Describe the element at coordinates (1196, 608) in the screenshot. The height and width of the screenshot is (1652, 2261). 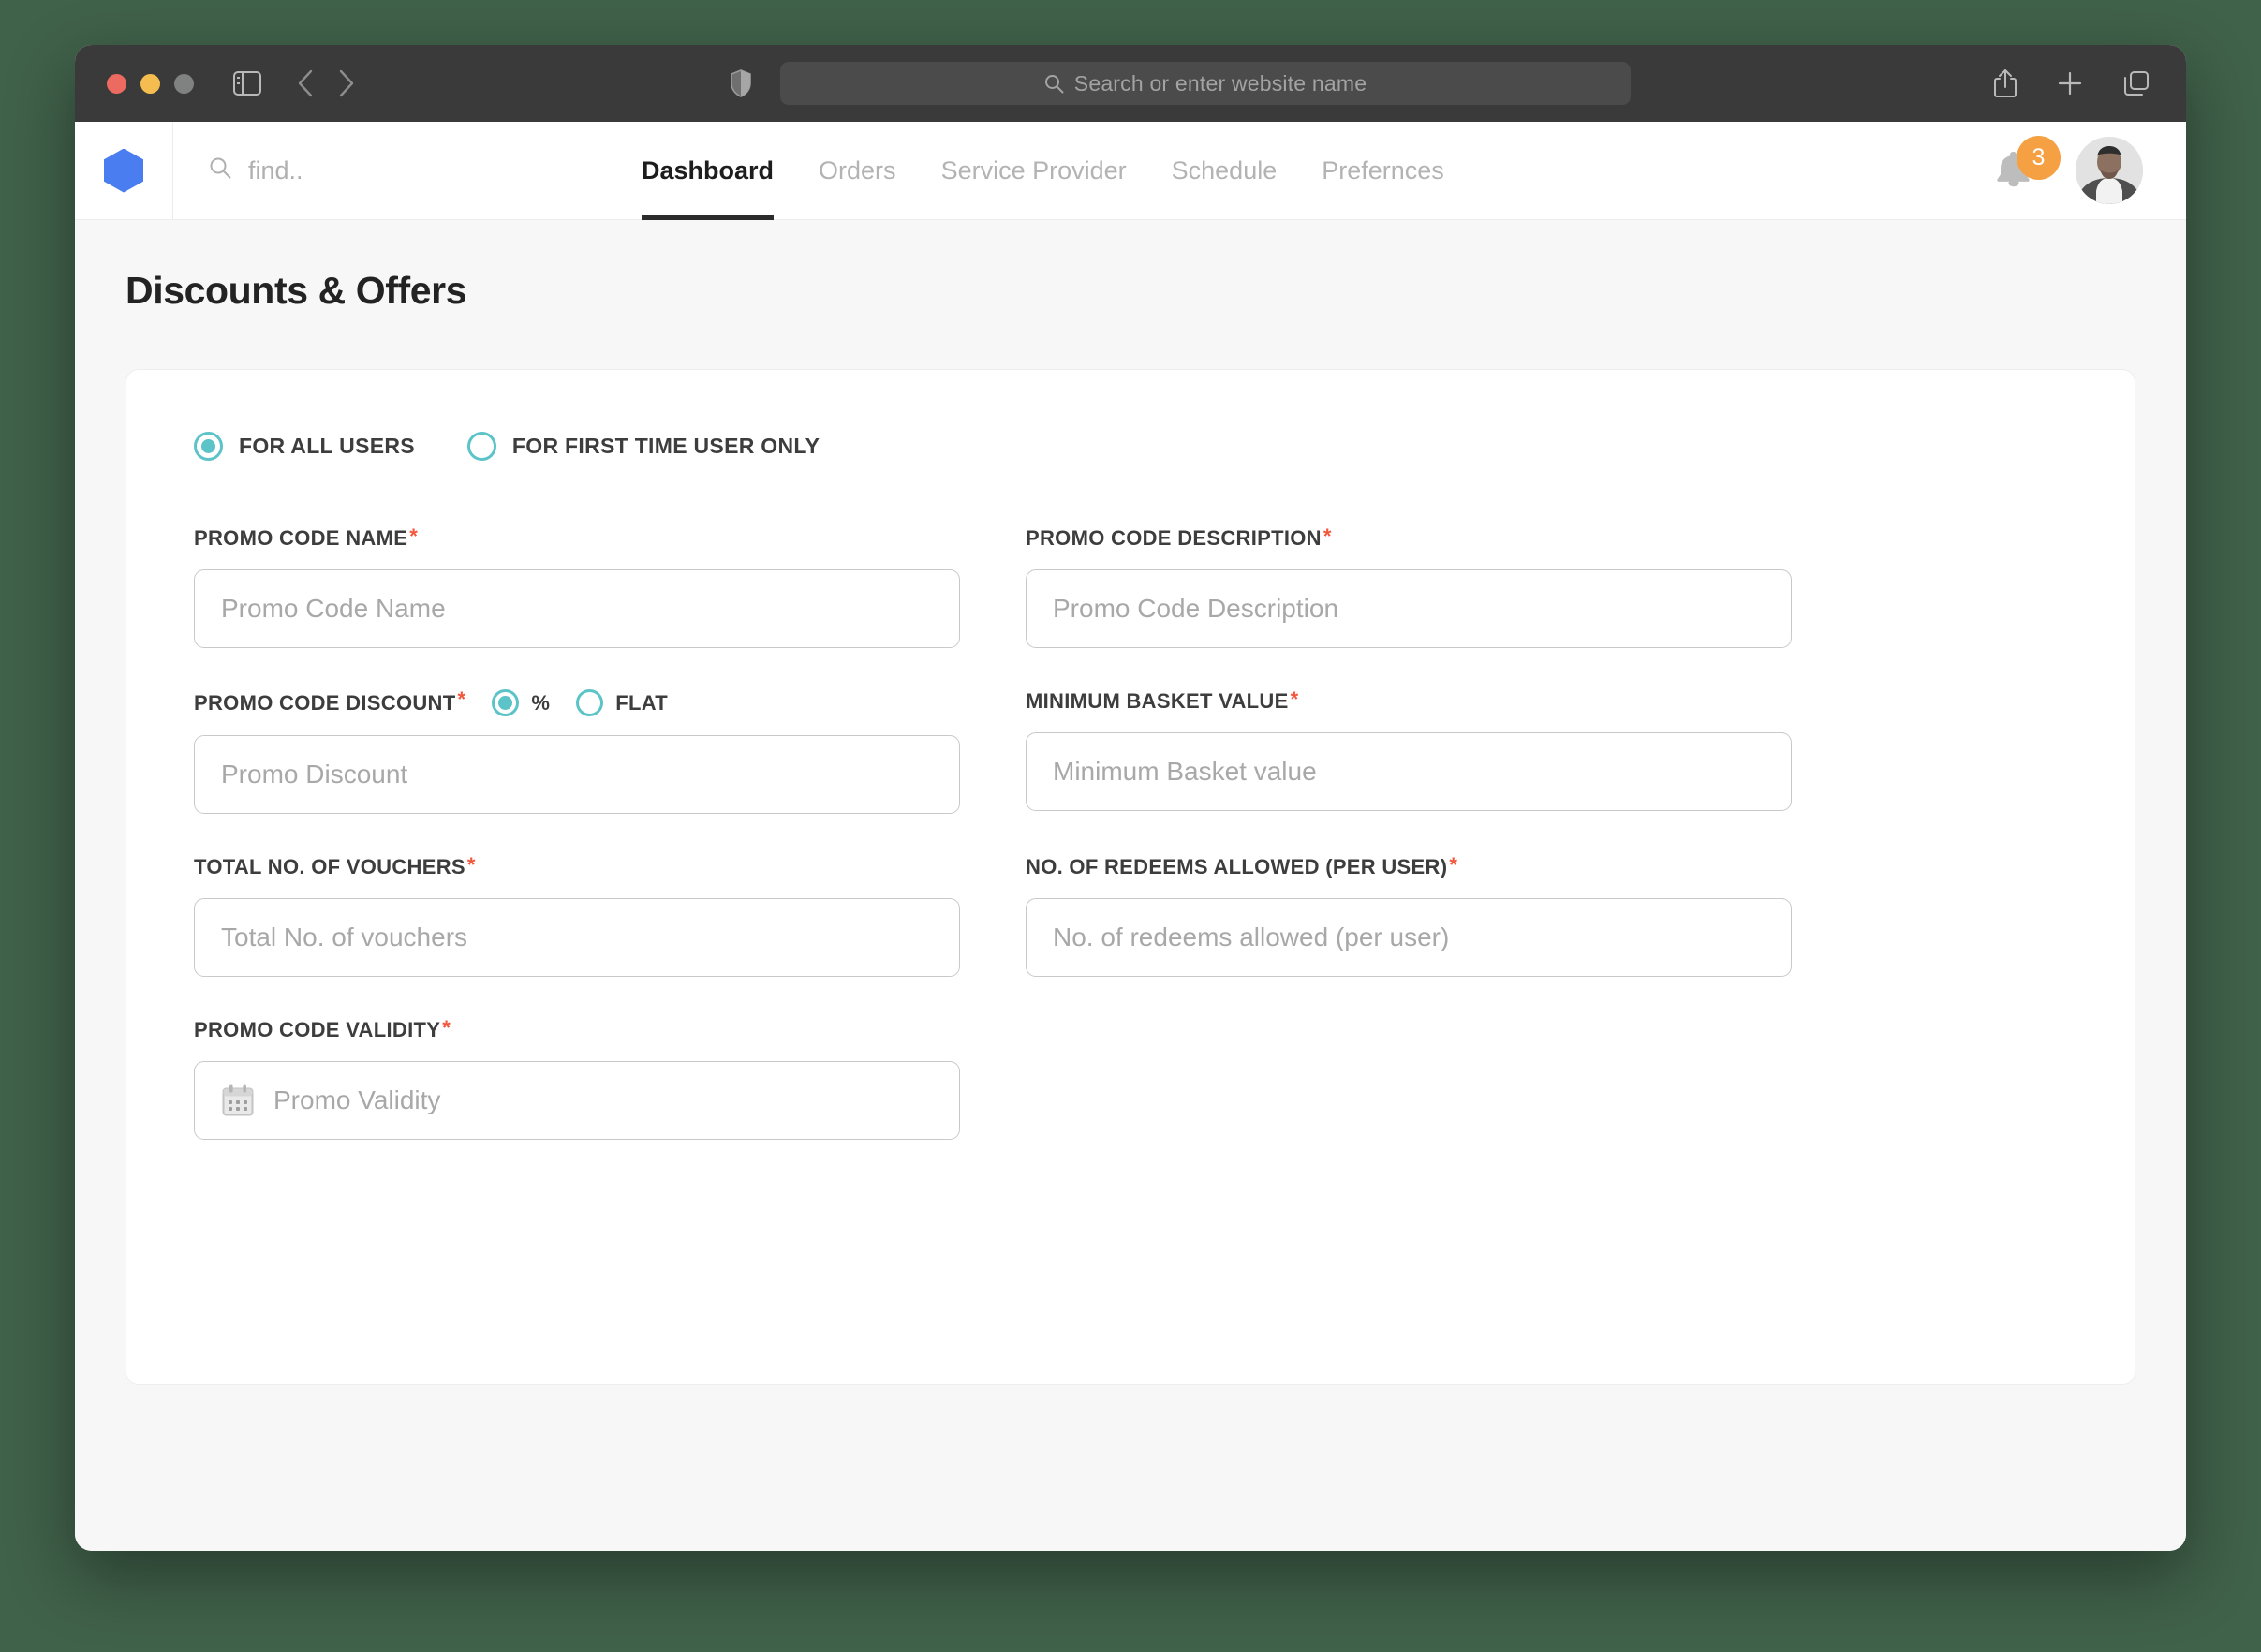
I see `input-placeholder: Promo Code Description` at that location.